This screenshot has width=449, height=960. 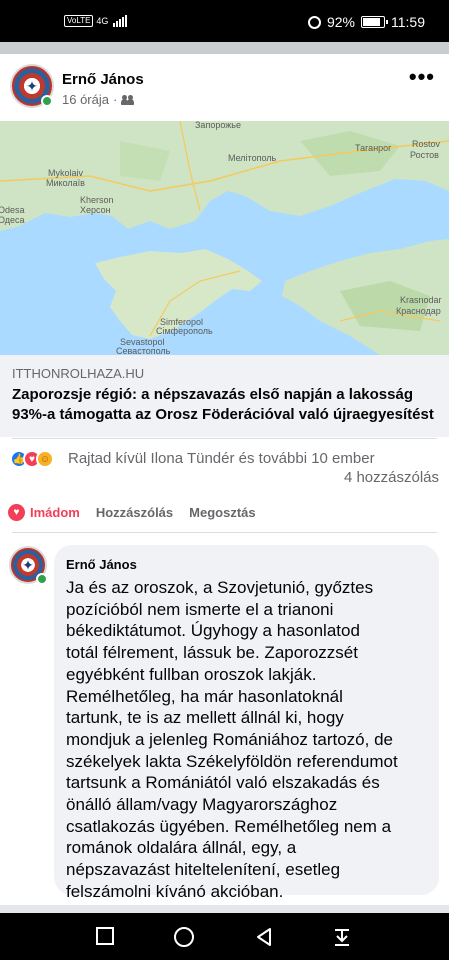 I want to click on love-label: Imádom, so click(x=55, y=512).